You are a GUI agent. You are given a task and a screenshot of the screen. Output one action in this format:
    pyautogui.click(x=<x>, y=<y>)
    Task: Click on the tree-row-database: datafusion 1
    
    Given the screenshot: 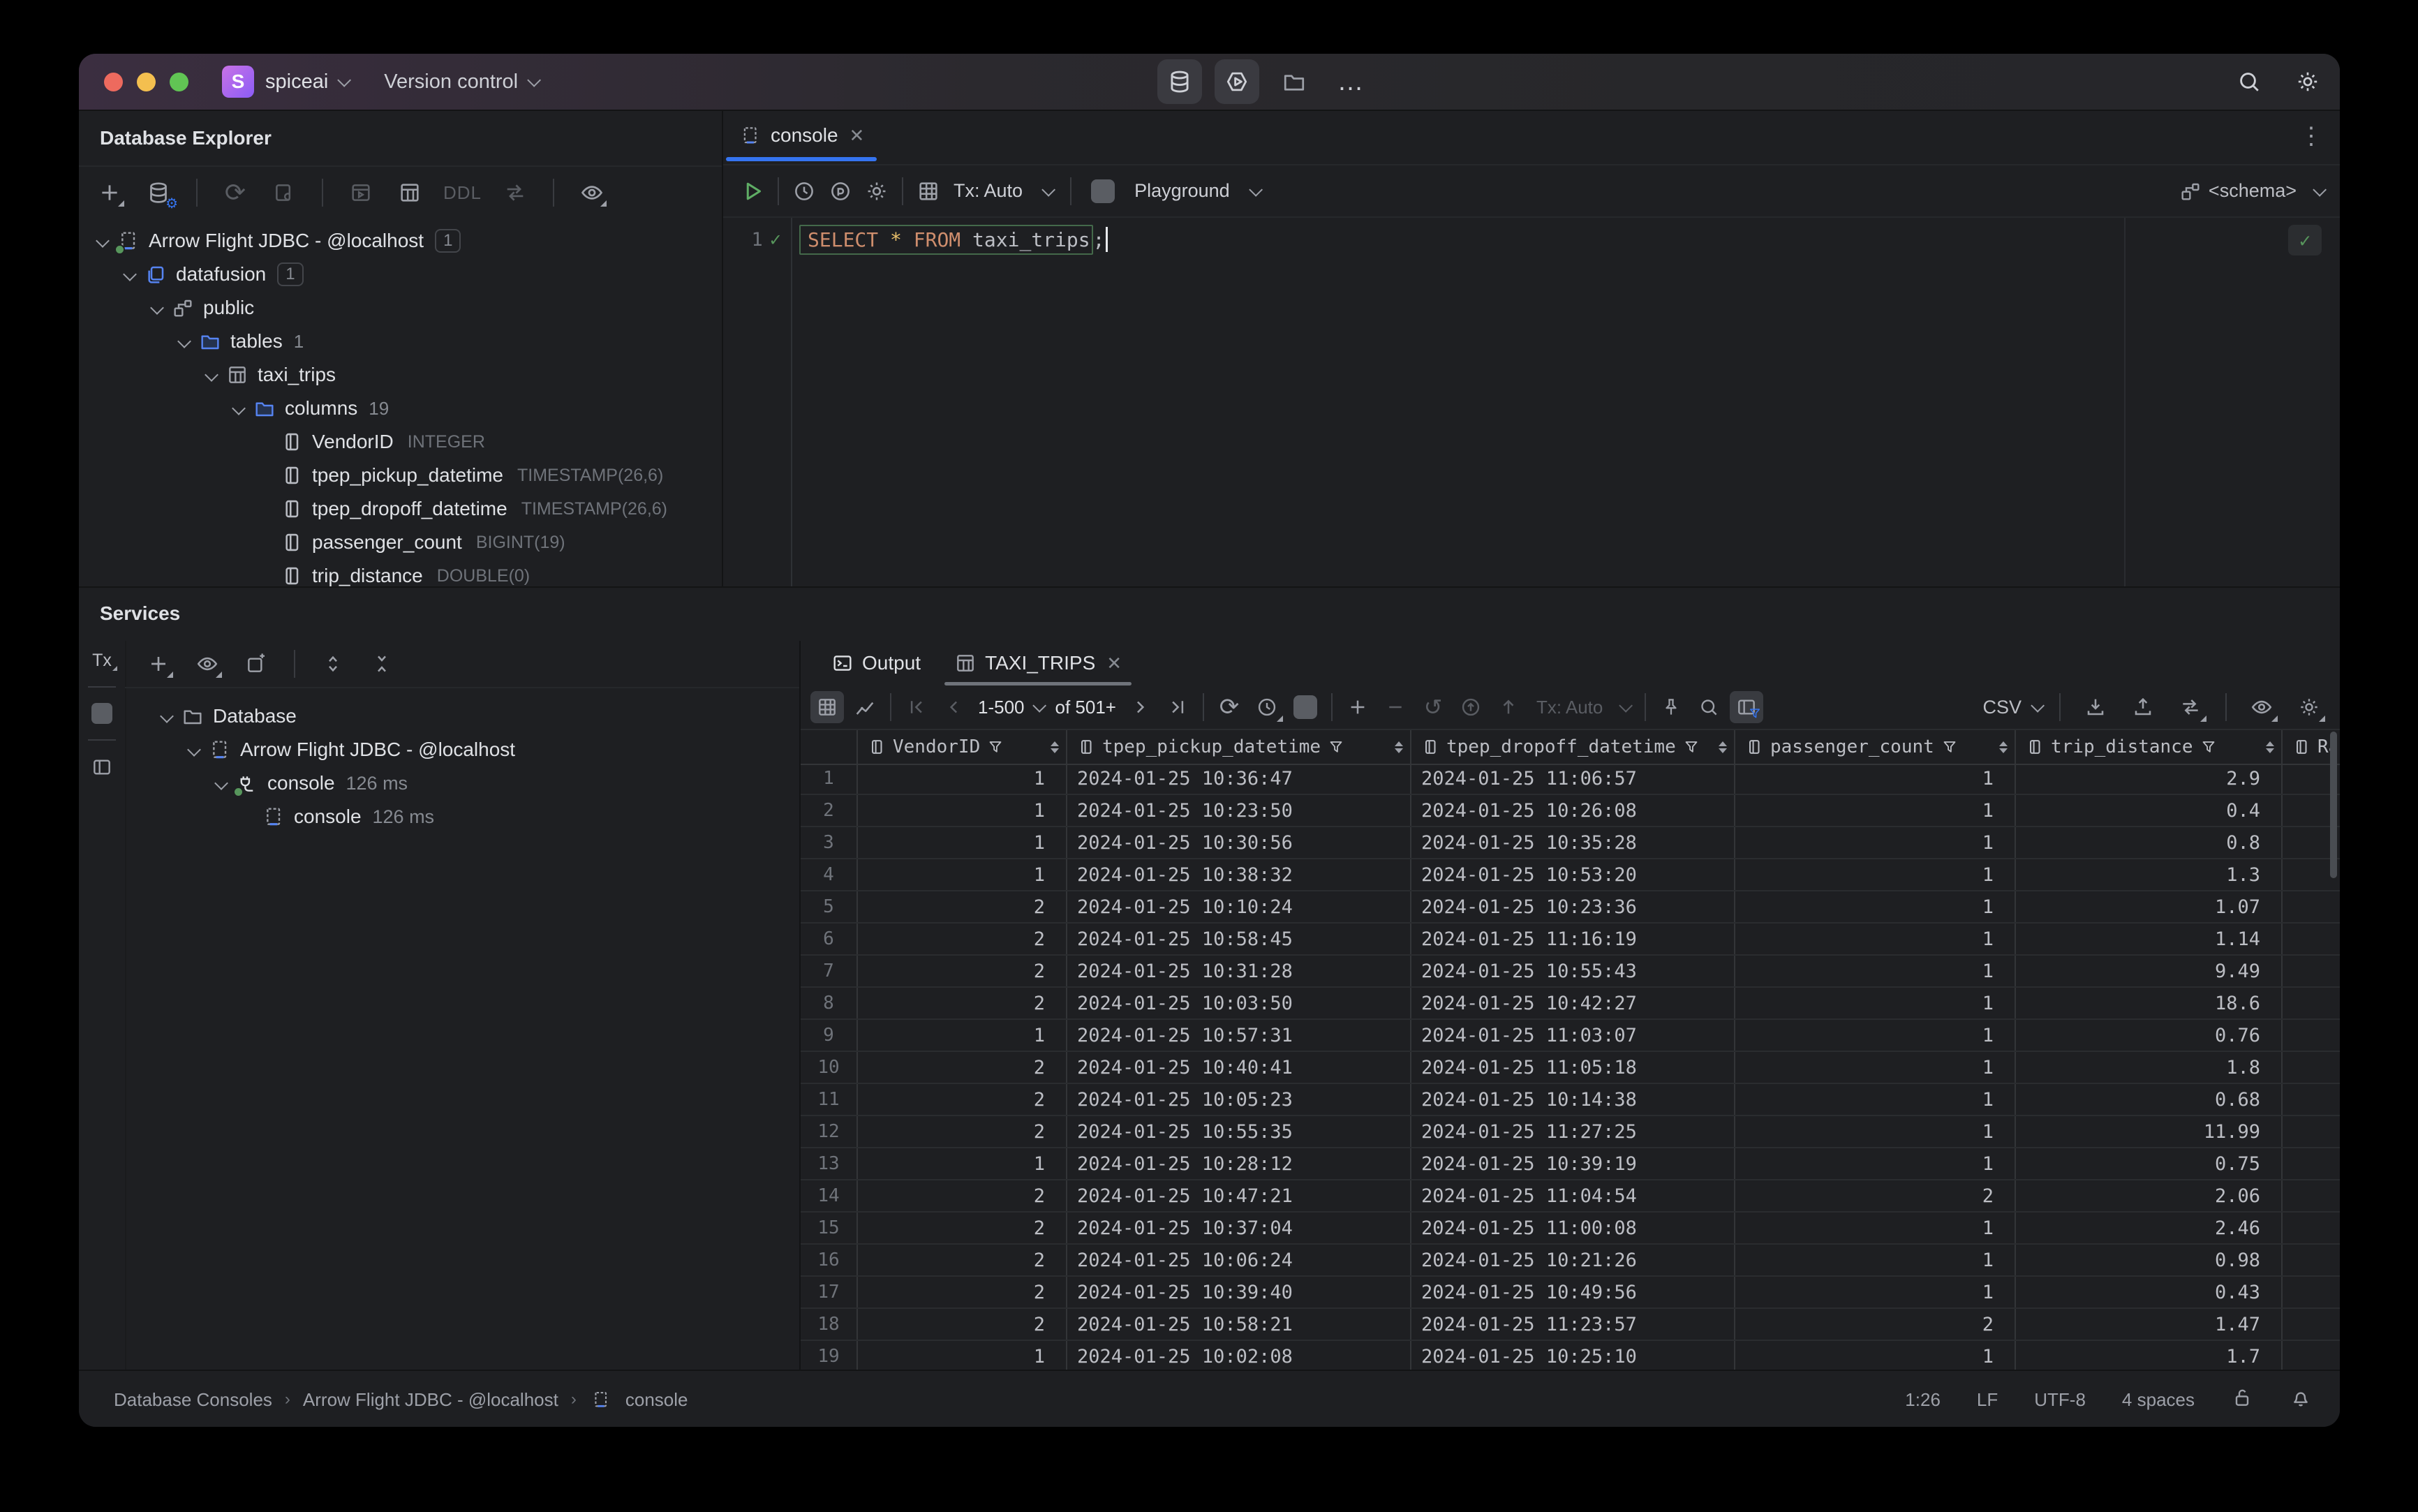 What is the action you would take?
    pyautogui.click(x=400, y=274)
    